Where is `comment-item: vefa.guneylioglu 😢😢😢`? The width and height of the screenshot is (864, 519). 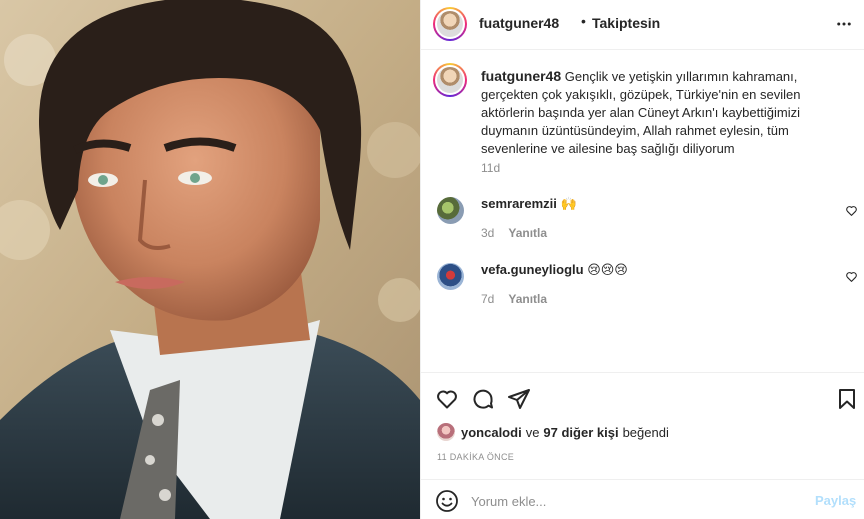 comment-item: vefa.guneylioglu 😢😢😢 is located at coordinates (554, 270).